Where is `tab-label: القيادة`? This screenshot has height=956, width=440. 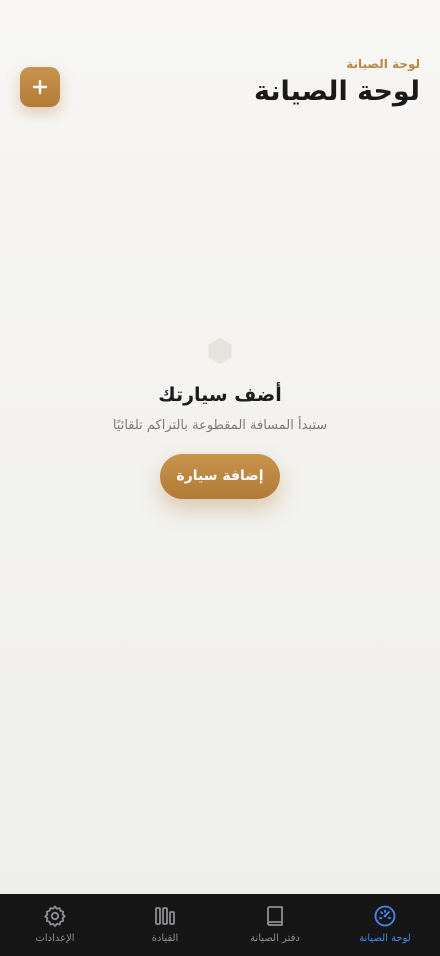 tab-label: القيادة is located at coordinates (165, 938).